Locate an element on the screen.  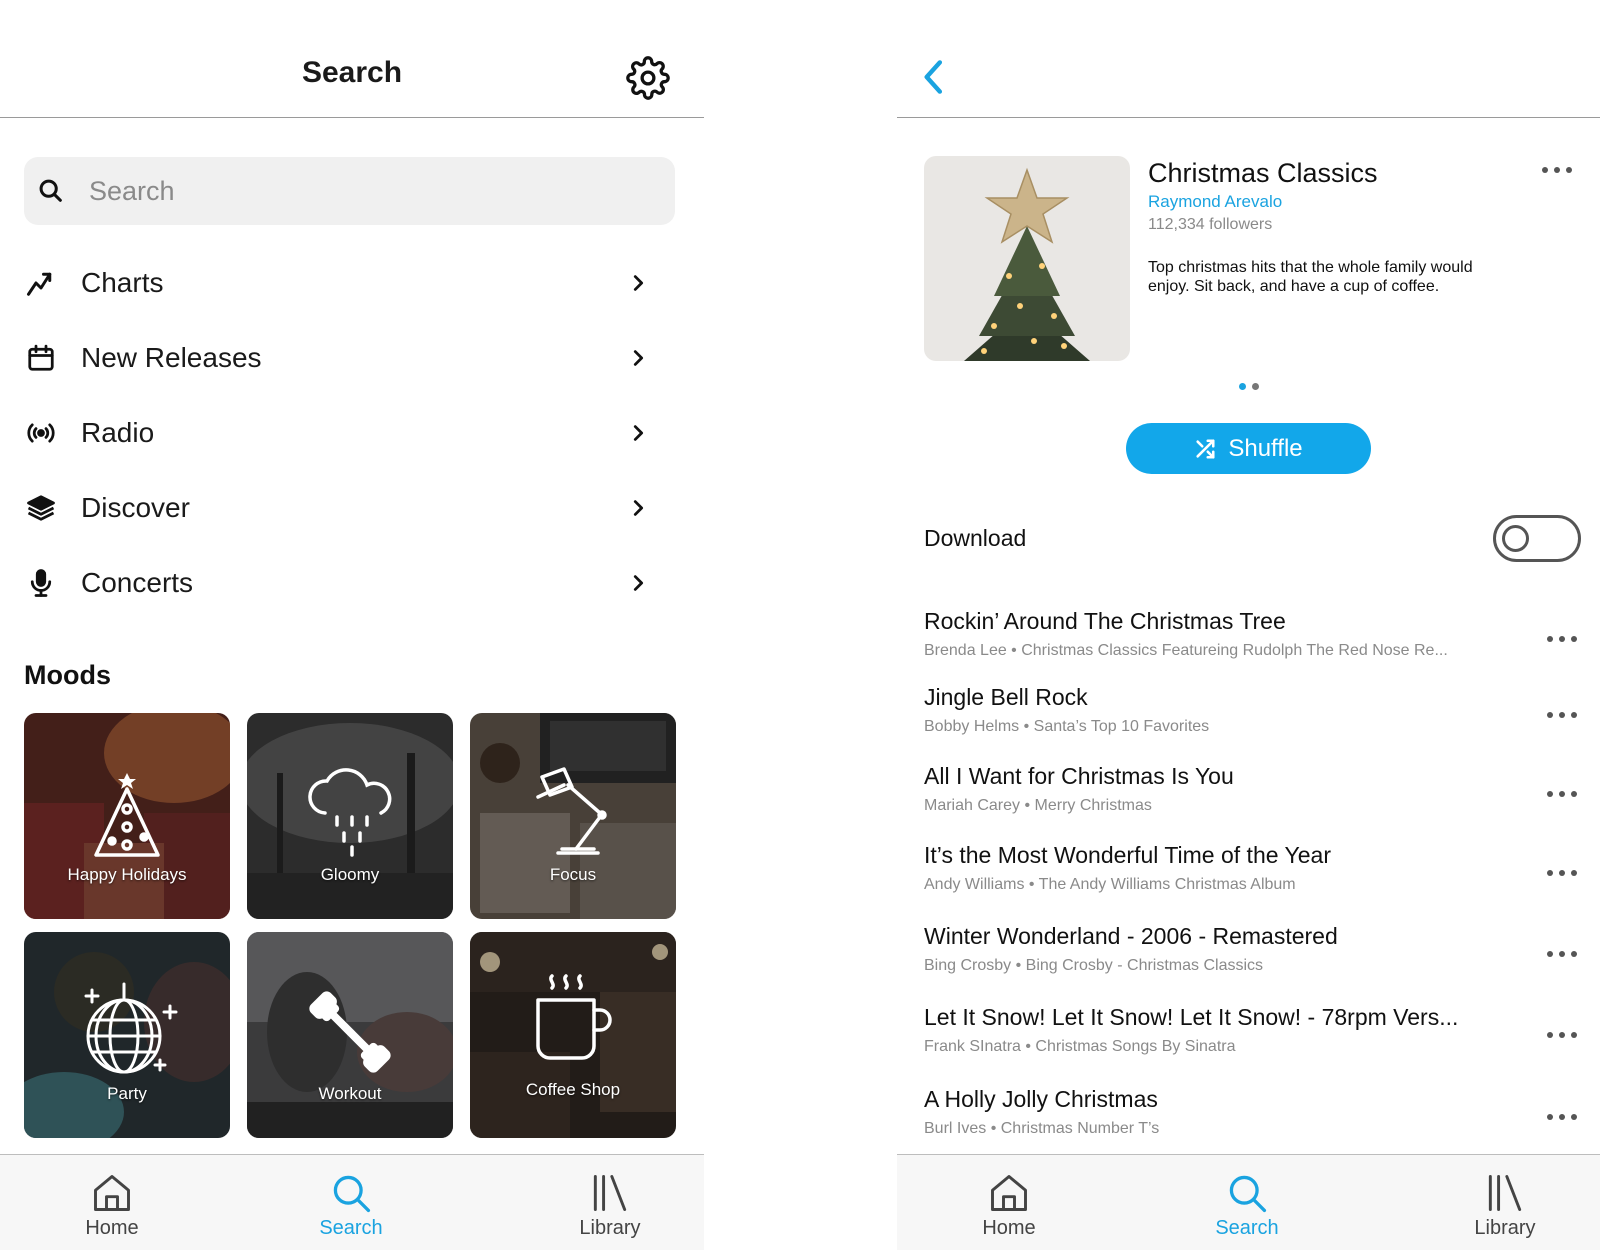
mood-label: Gloomy is located at coordinates (350, 874).